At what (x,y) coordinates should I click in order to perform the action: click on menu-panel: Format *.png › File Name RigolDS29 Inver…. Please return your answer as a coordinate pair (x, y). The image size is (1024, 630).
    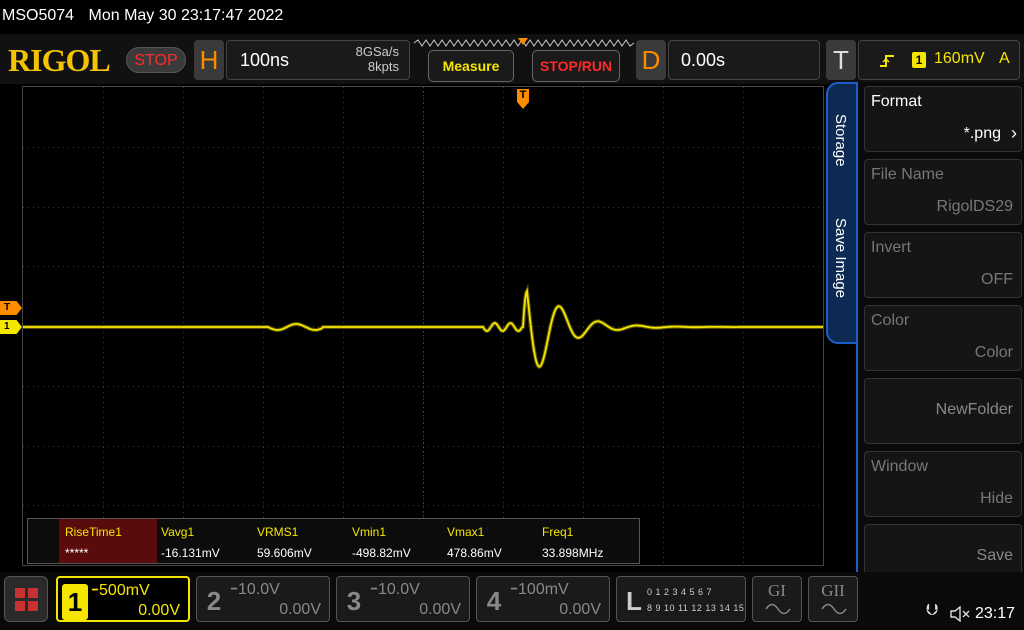
    Looking at the image, I should click on (940, 338).